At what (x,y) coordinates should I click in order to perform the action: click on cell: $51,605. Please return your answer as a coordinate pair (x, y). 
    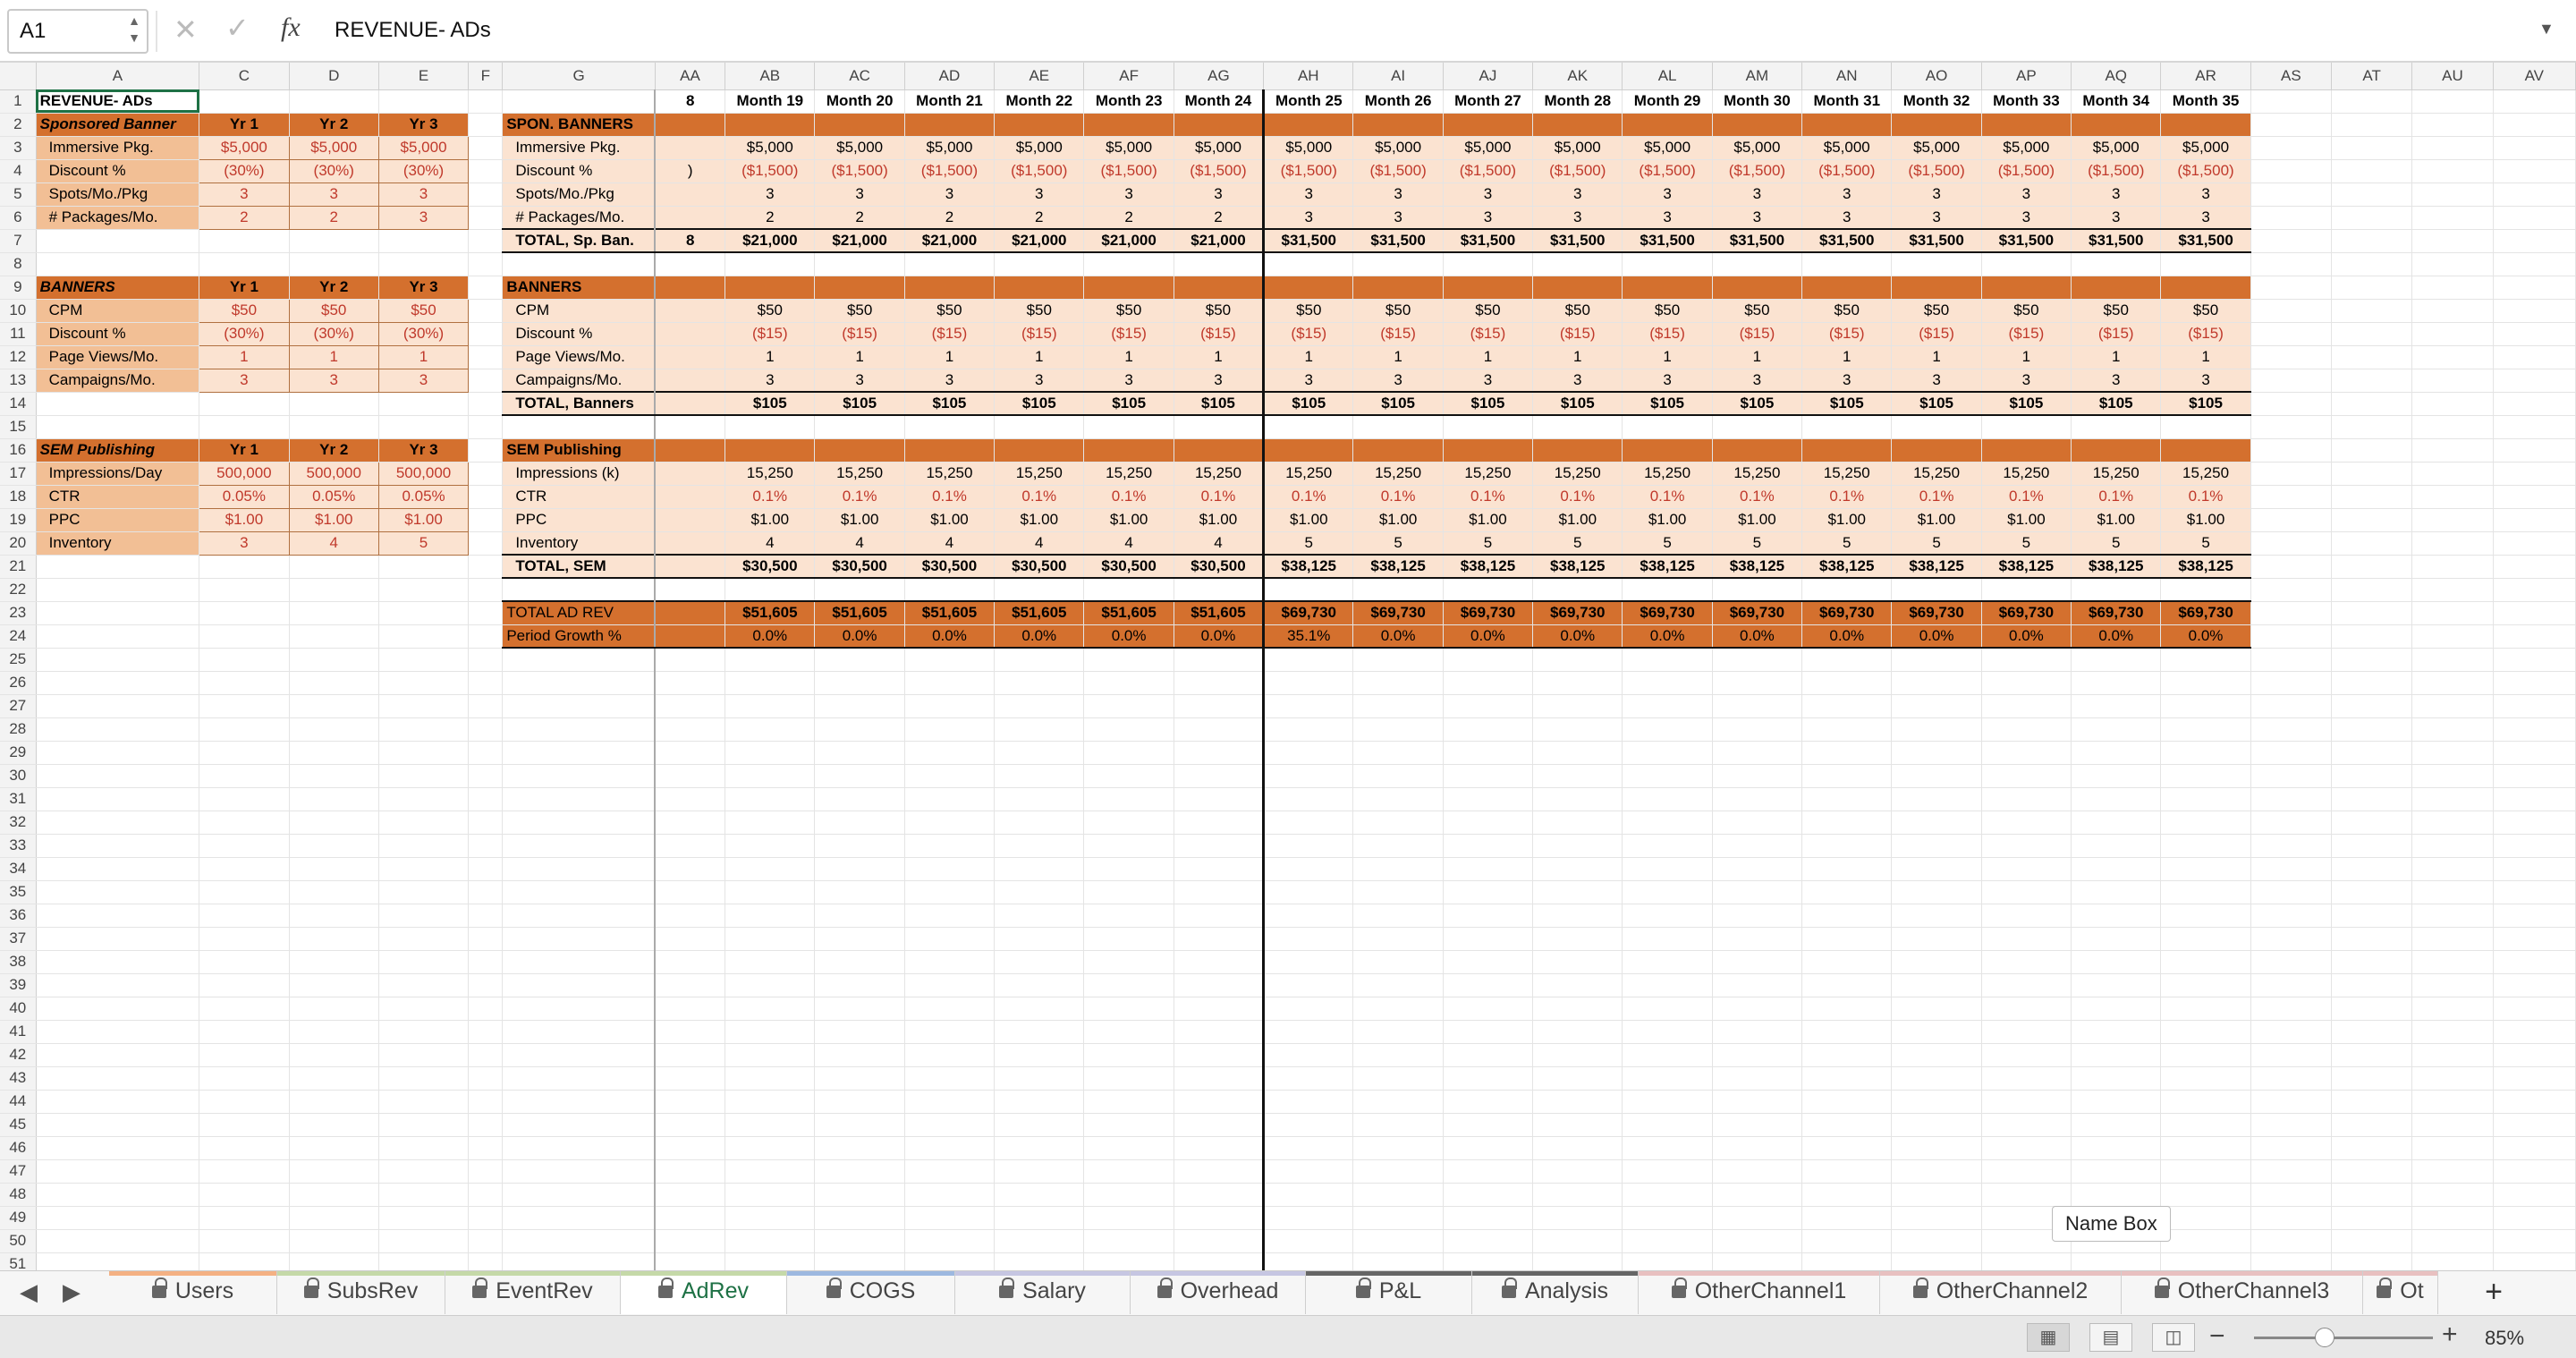
    Looking at the image, I should click on (1220, 613).